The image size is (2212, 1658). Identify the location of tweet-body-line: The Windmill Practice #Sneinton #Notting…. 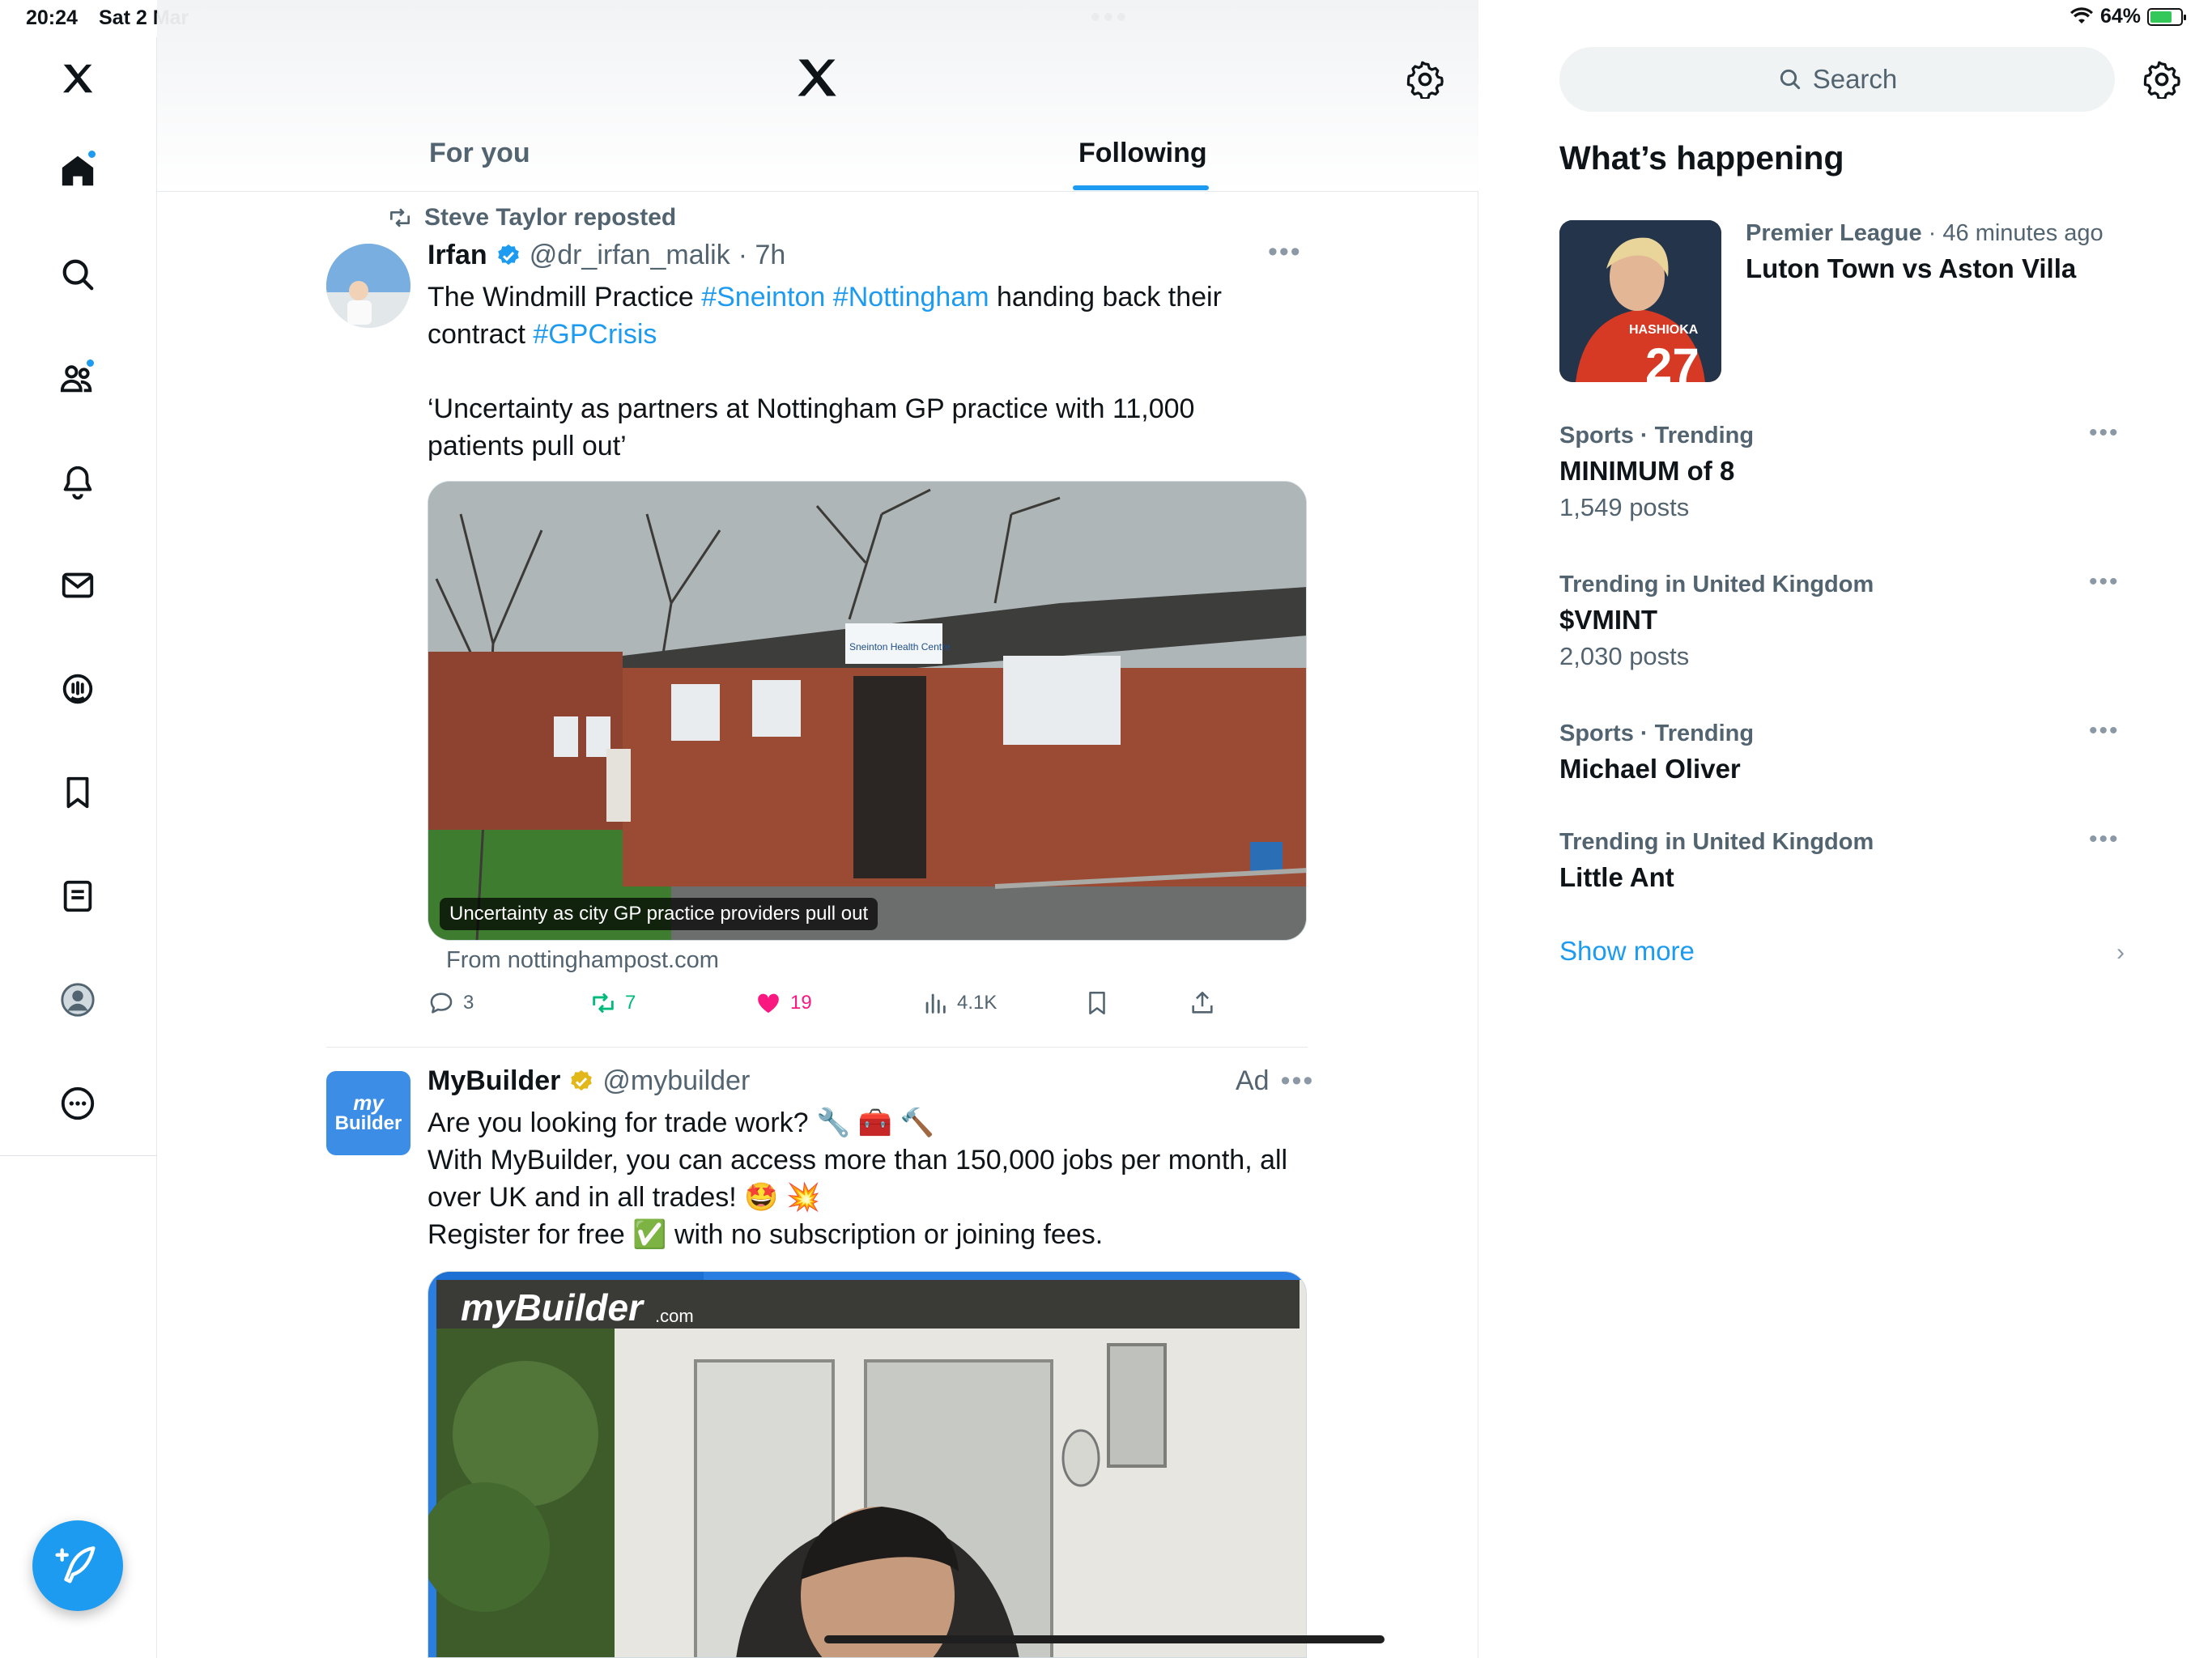
(825, 316).